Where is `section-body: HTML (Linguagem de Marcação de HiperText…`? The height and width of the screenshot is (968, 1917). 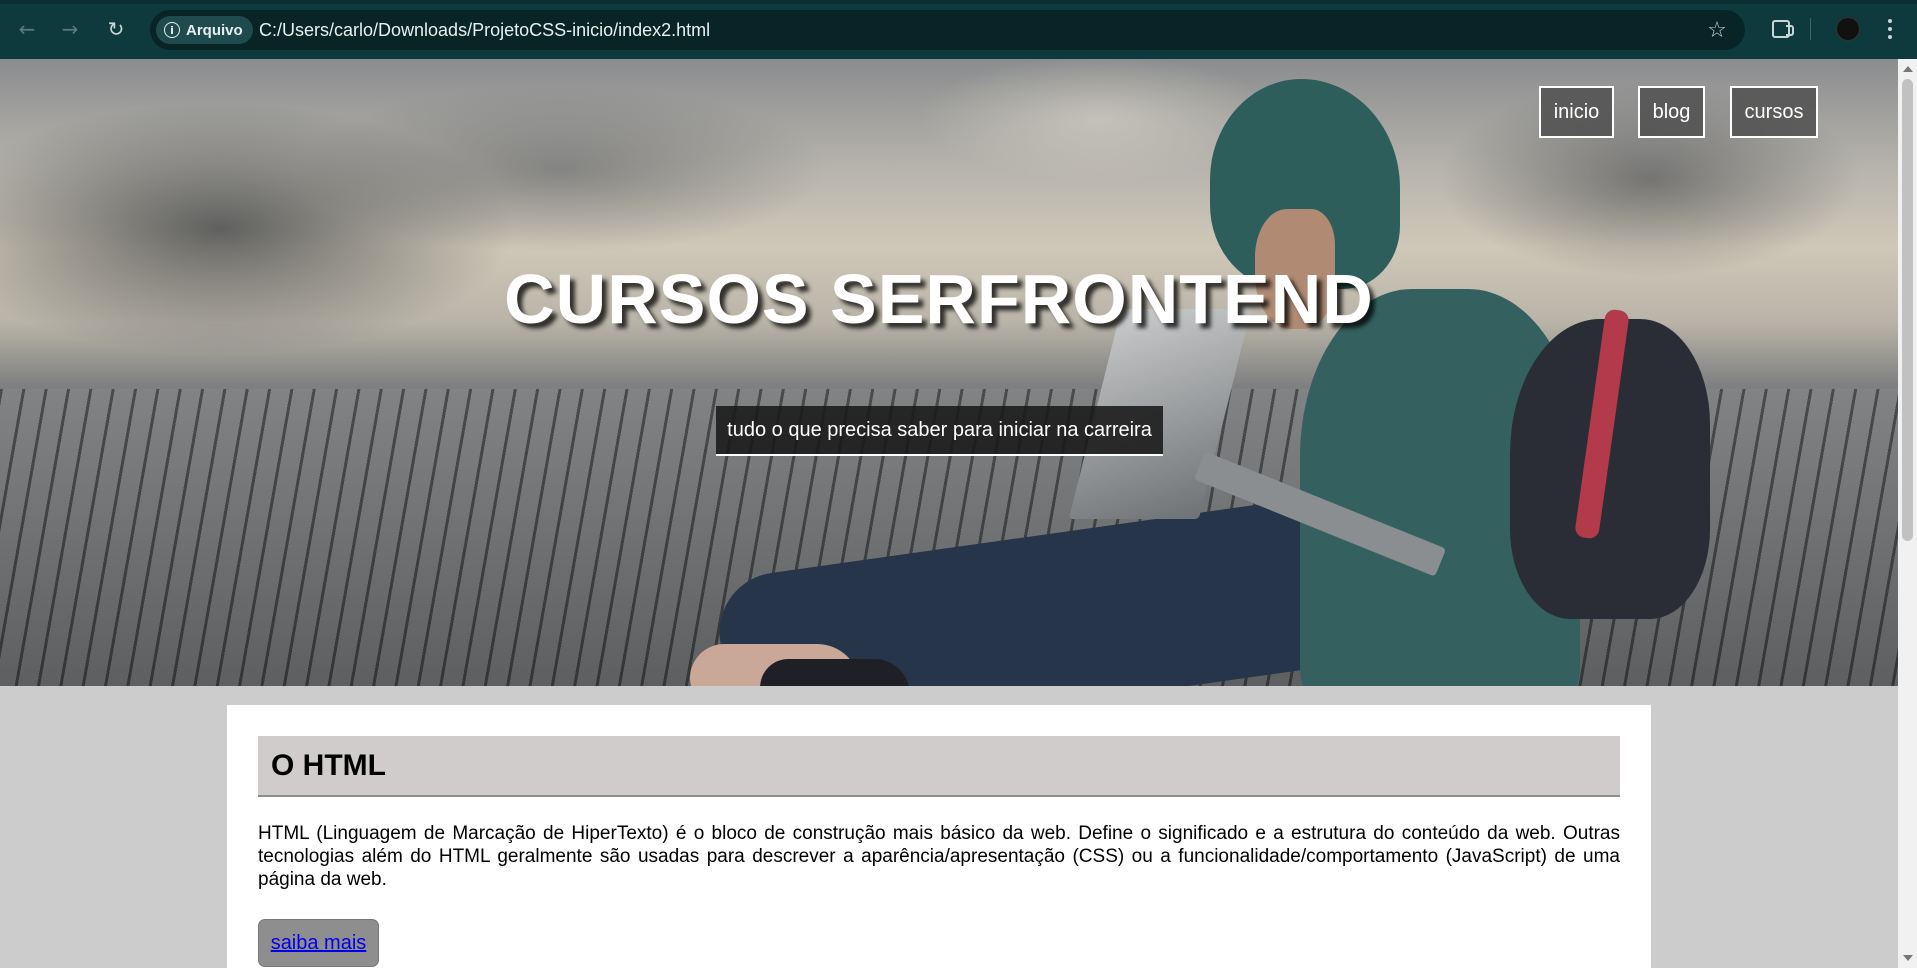 section-body: HTML (Linguagem de Marcação de HiperText… is located at coordinates (939, 856).